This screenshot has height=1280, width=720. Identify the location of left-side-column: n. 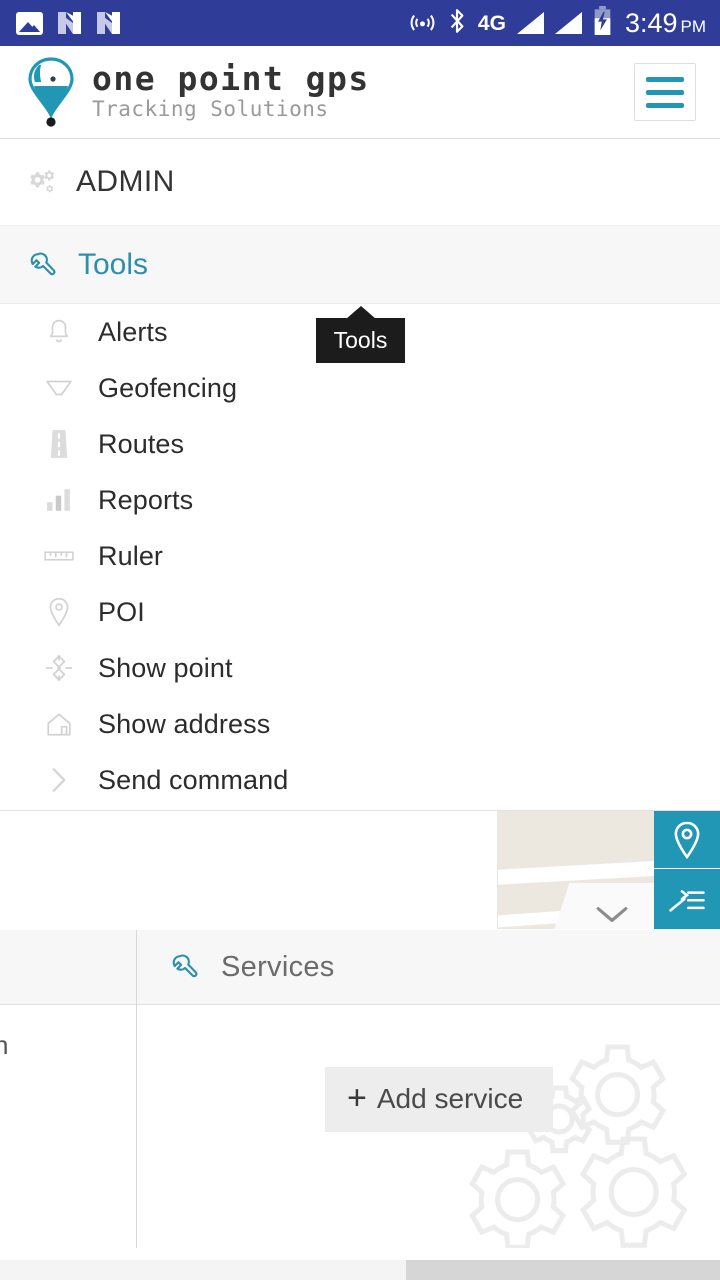
(68, 1089).